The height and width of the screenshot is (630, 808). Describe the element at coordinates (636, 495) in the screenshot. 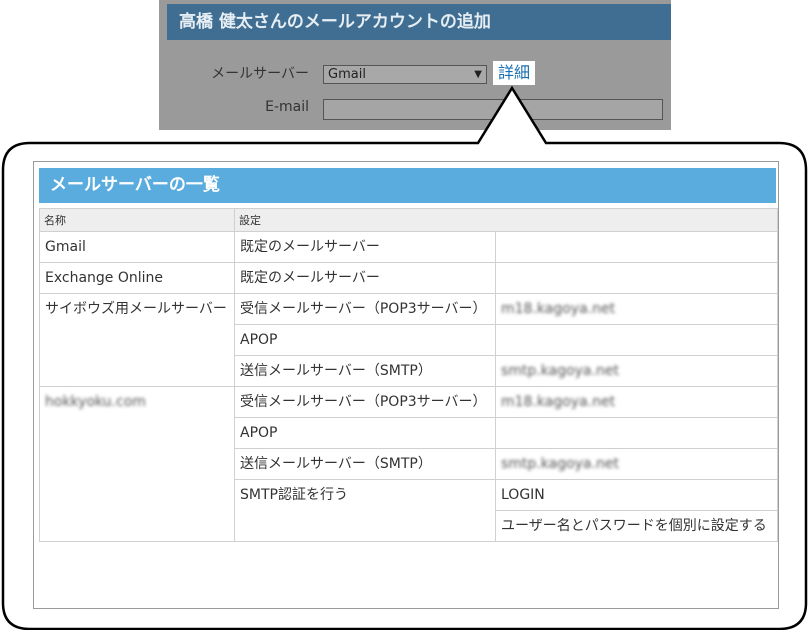

I see `setting-value: LOGIN` at that location.